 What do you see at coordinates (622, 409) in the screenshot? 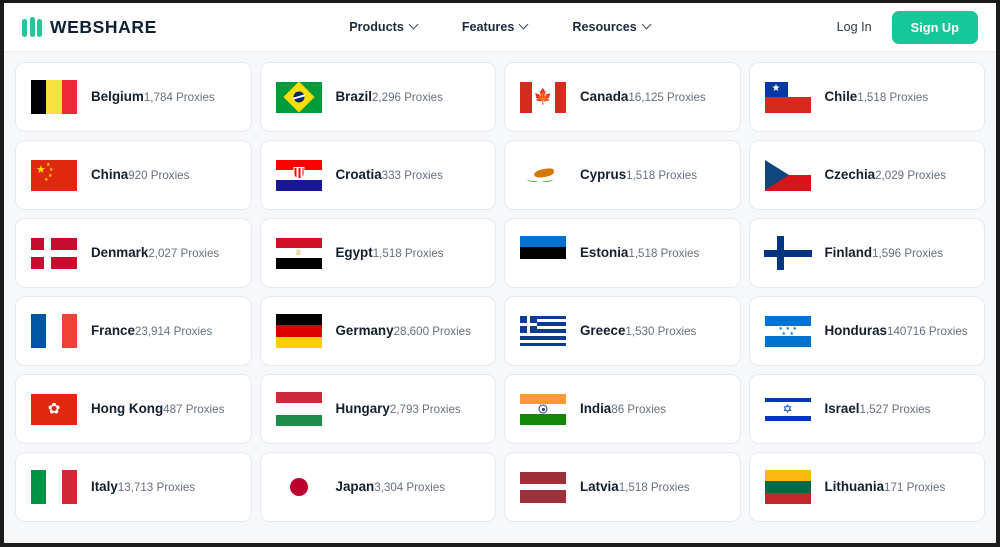
I see `country-card: India86 Proxies` at bounding box center [622, 409].